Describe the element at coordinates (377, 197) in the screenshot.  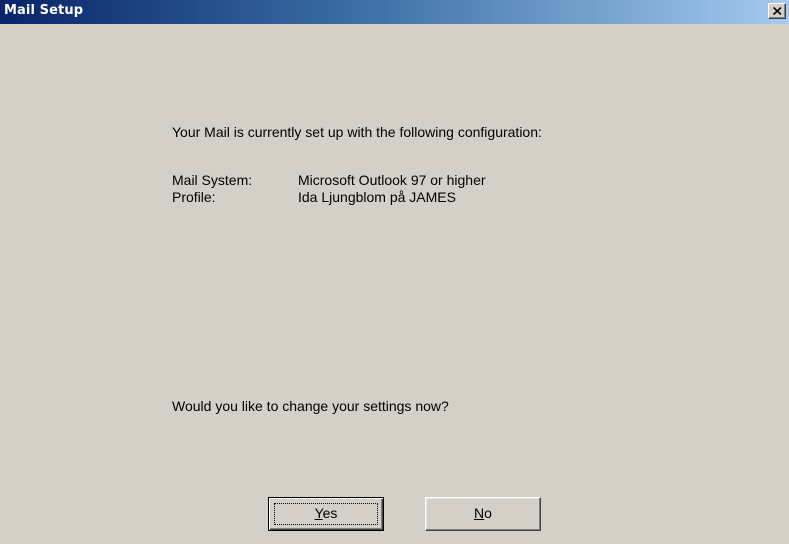
I see `profile-value: Ida Ljungblom på JAMES` at that location.